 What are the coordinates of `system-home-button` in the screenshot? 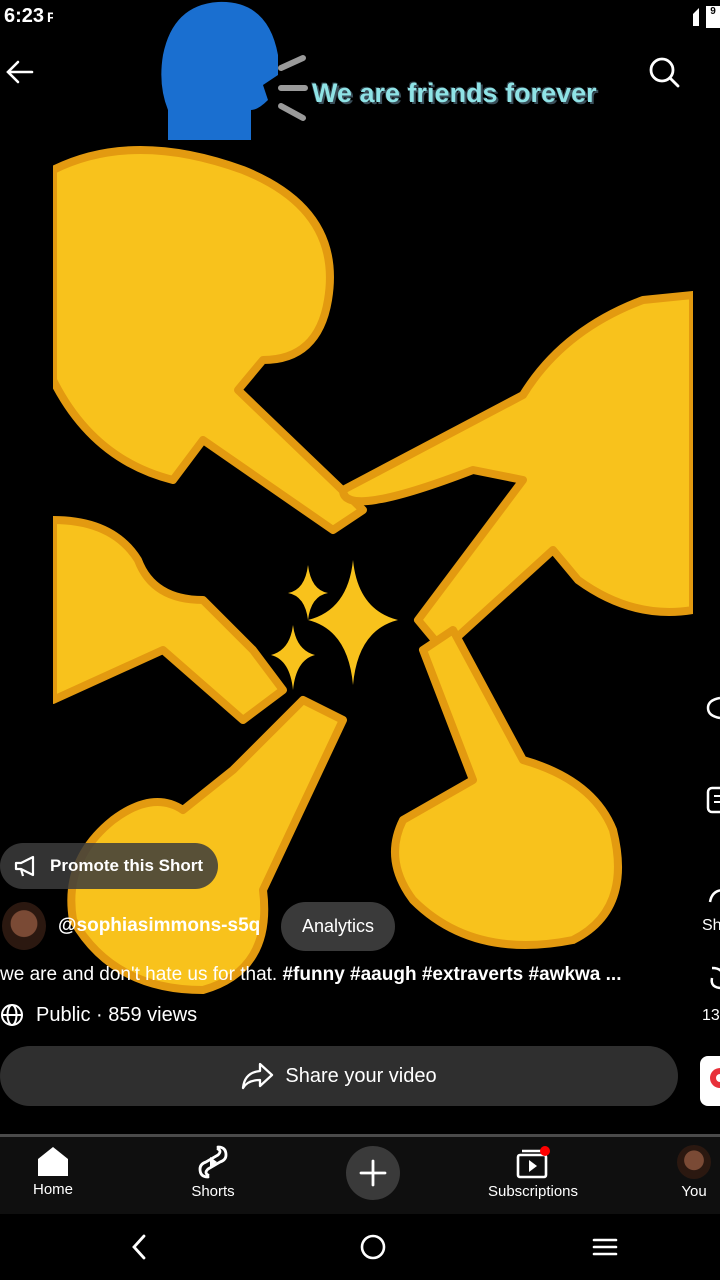 It's located at (373, 1247).